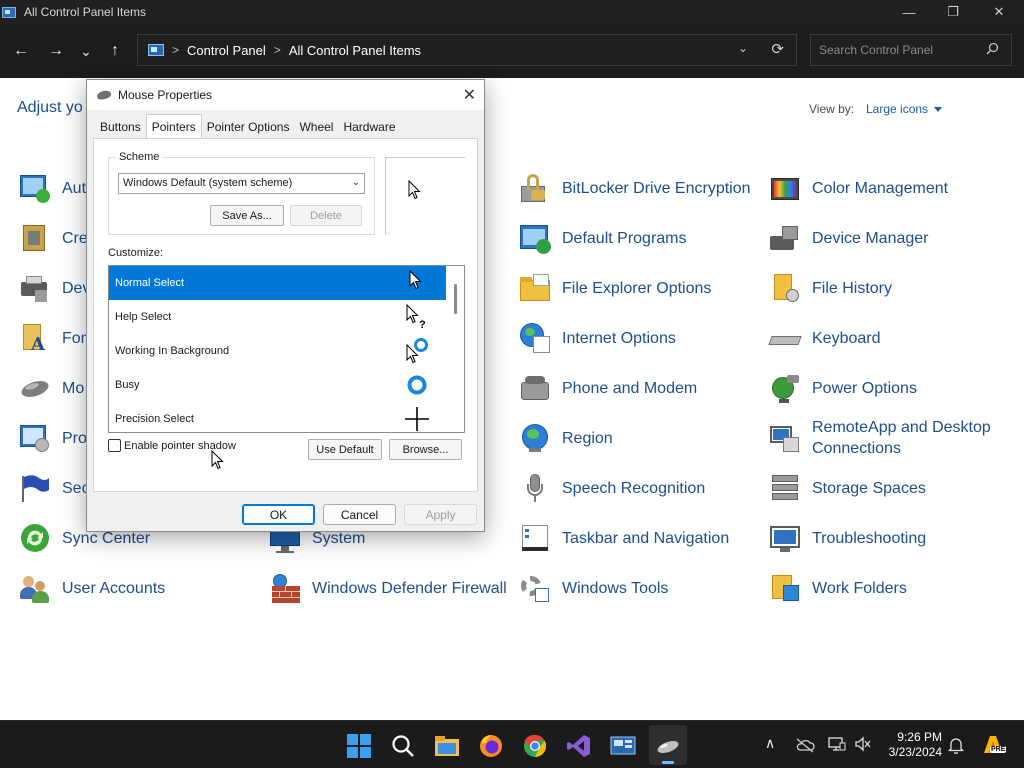 Image resolution: width=1024 pixels, height=768 pixels. What do you see at coordinates (359, 746) in the screenshot?
I see `start-icon` at bounding box center [359, 746].